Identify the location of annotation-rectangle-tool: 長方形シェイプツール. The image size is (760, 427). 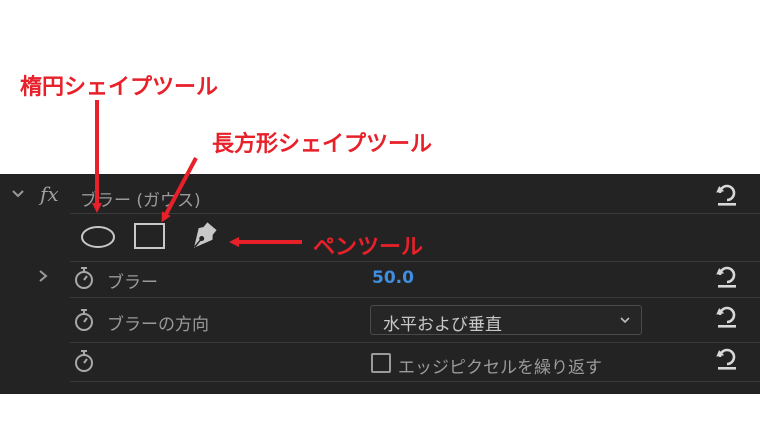
(322, 144).